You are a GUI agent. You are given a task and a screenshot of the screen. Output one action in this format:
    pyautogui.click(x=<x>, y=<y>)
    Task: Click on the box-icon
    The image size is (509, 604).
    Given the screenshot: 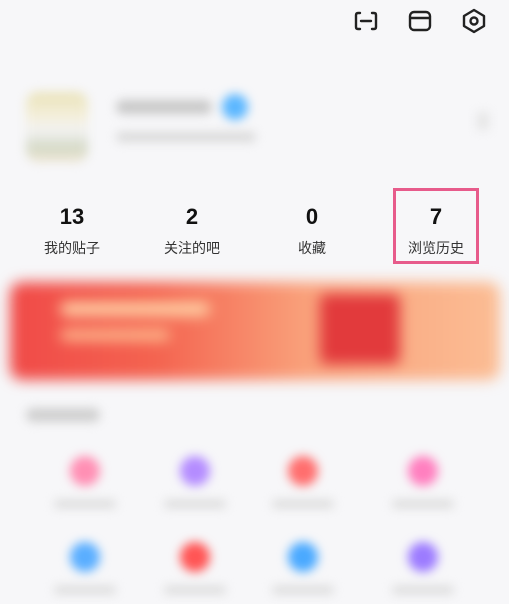 What is the action you would take?
    pyautogui.click(x=420, y=21)
    